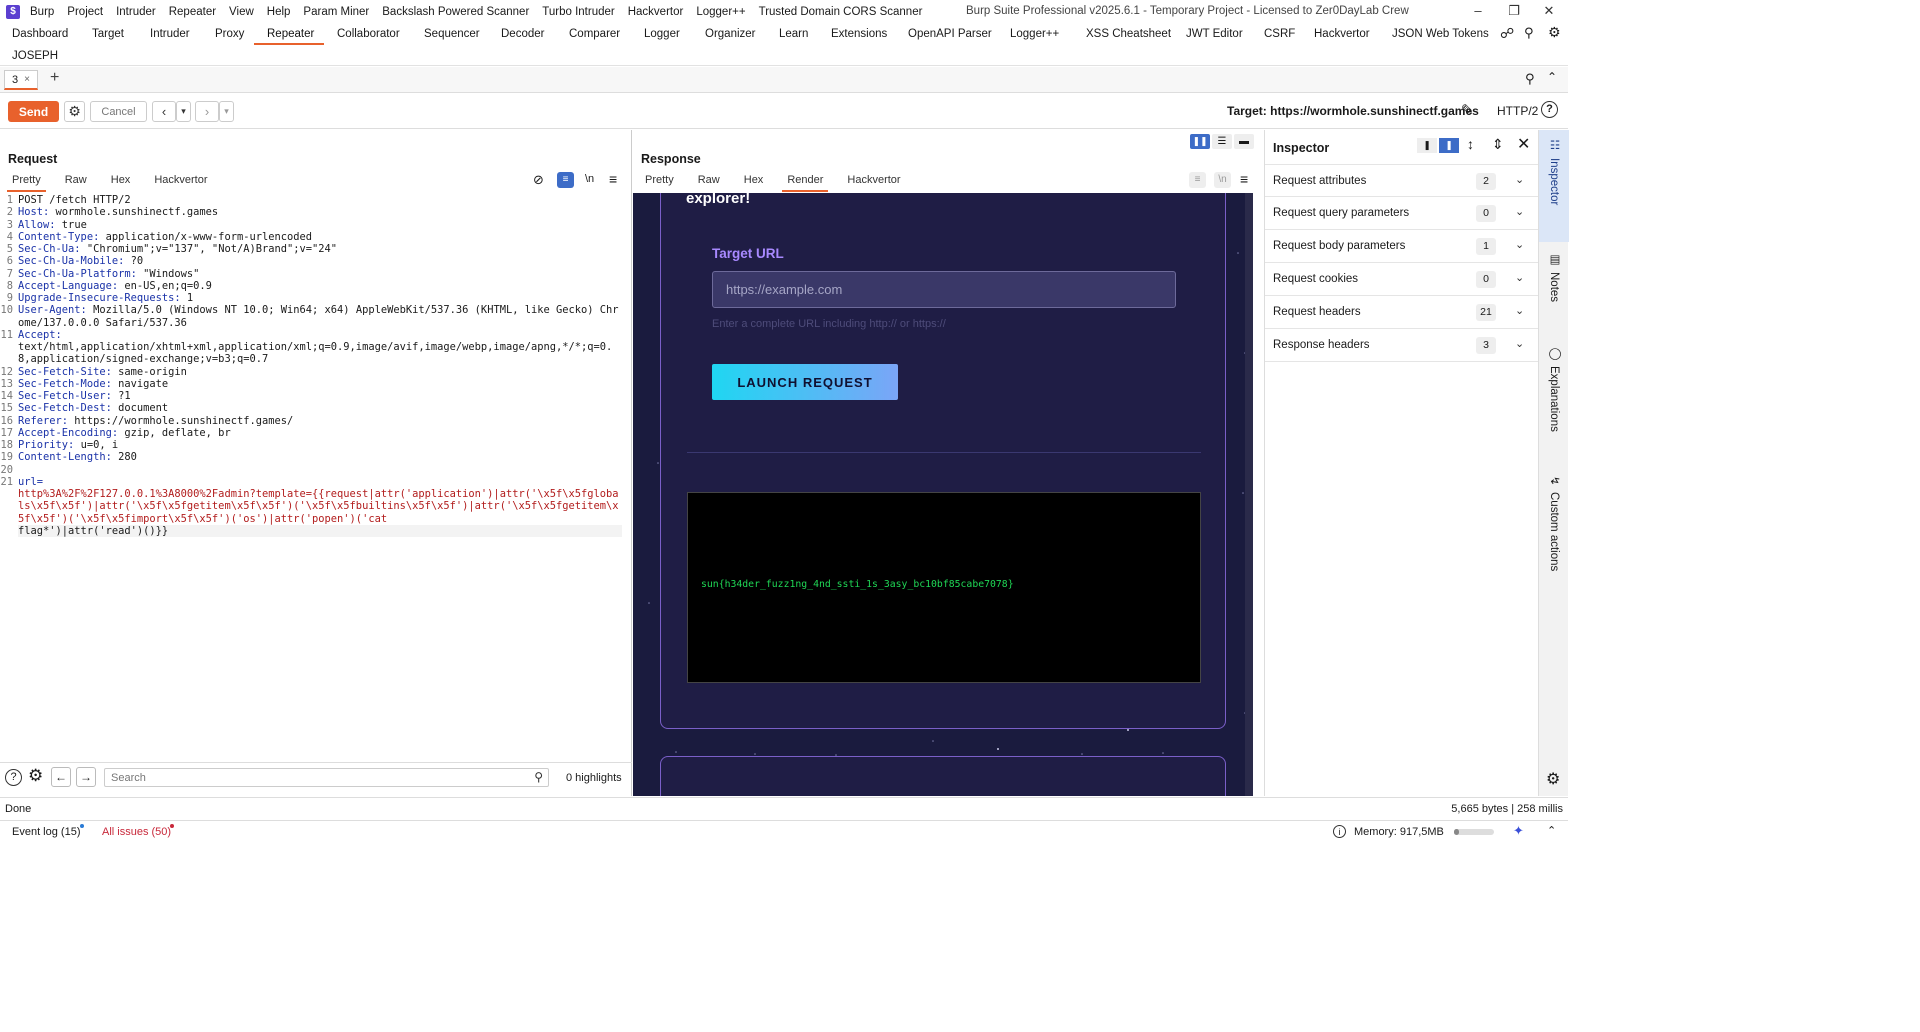 The width and height of the screenshot is (1920, 1032). What do you see at coordinates (86, 777) in the screenshot?
I see `next-match-icon: →` at bounding box center [86, 777].